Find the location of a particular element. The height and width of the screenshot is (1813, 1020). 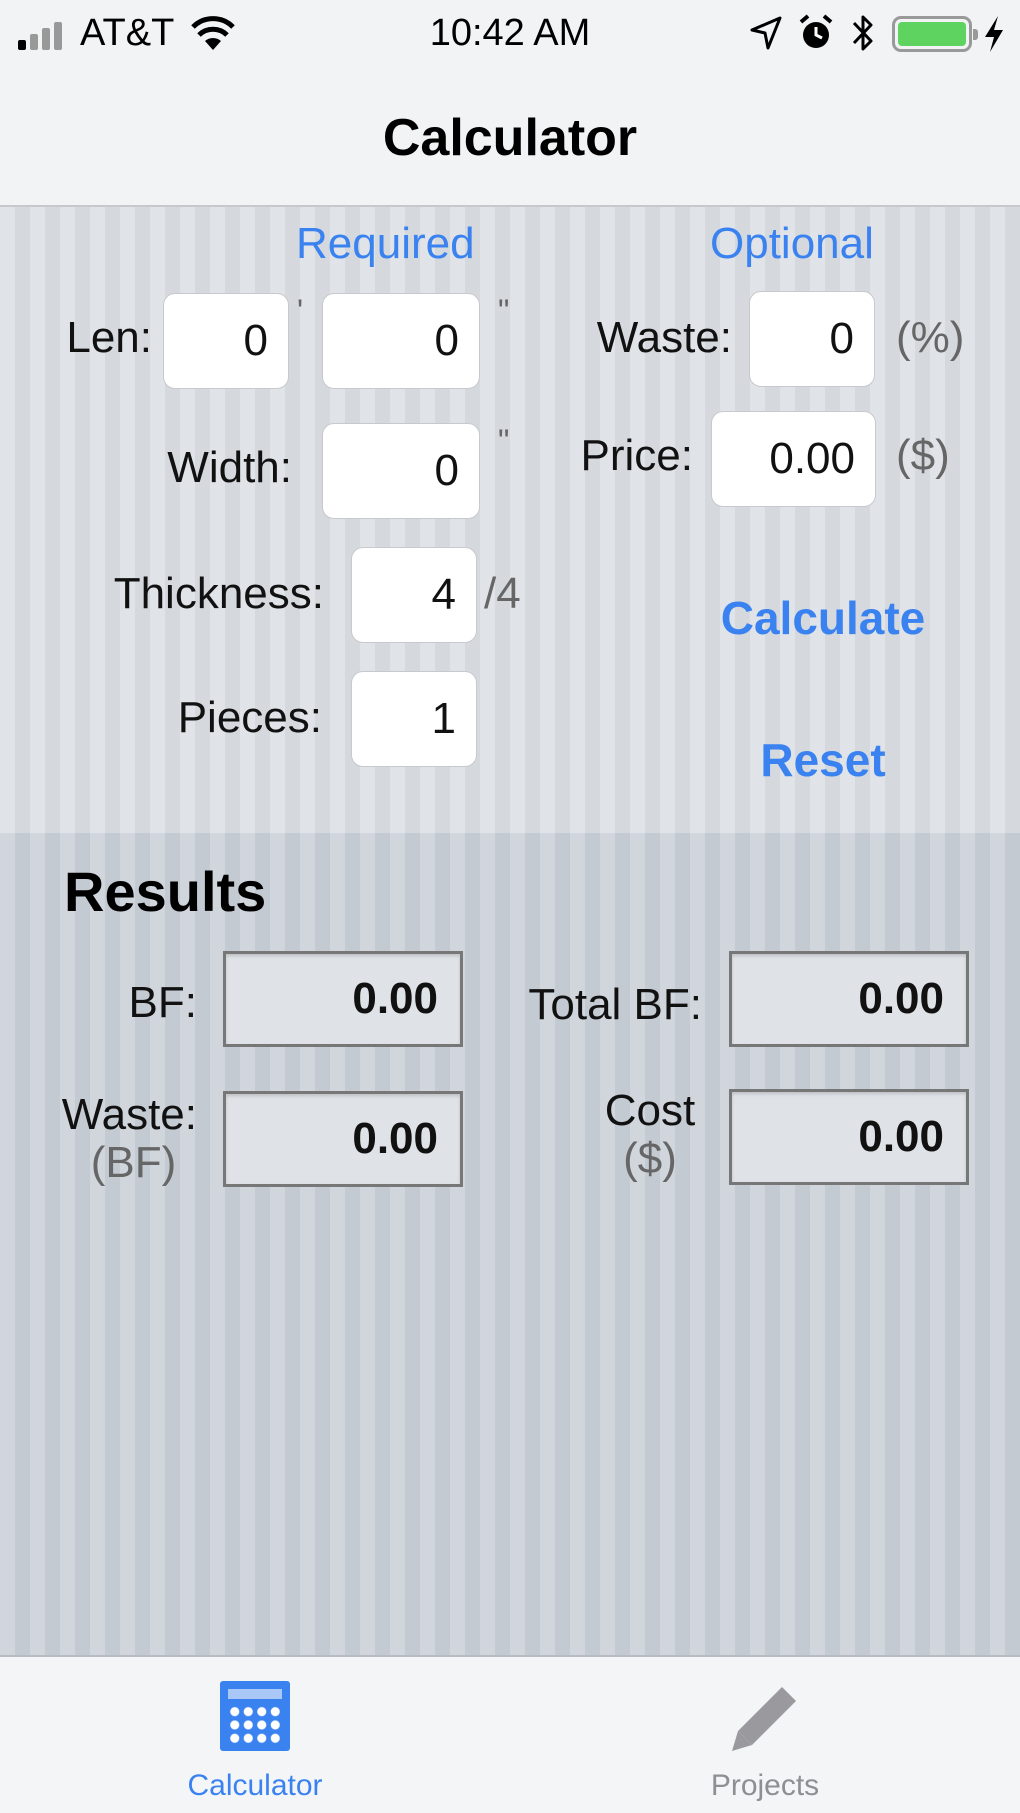

navigation-bar: Calculator is located at coordinates (510, 138).